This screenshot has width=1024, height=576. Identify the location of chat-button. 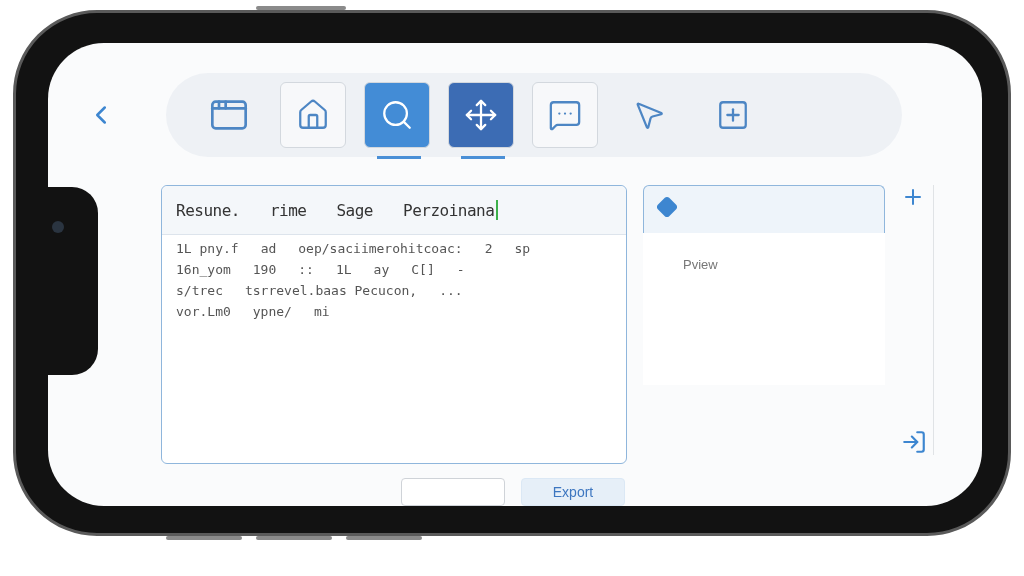
(565, 115).